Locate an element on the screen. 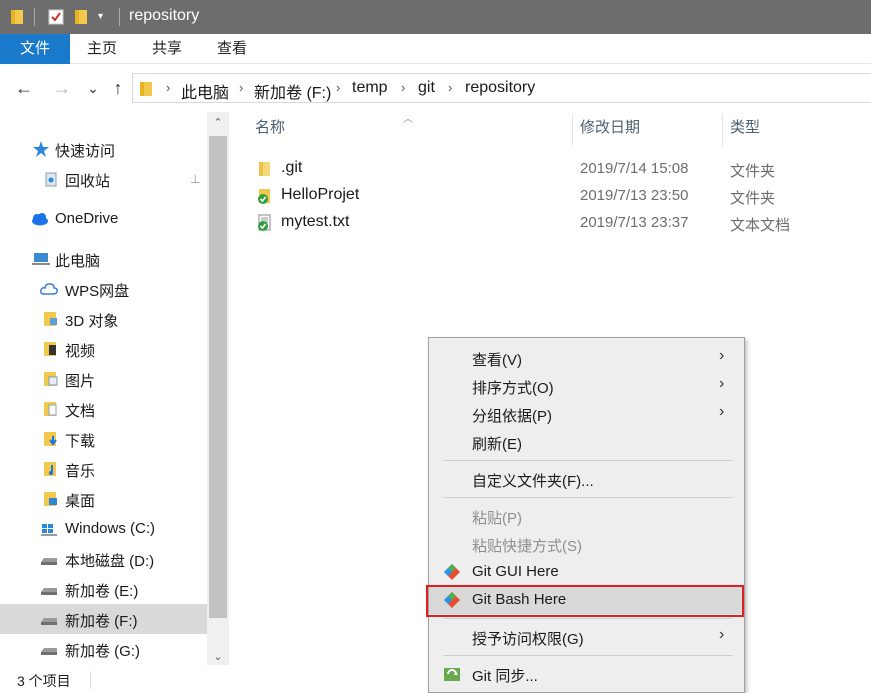 The image size is (871, 693). sidebar-item-downloads: 下载 is located at coordinates (103, 439).